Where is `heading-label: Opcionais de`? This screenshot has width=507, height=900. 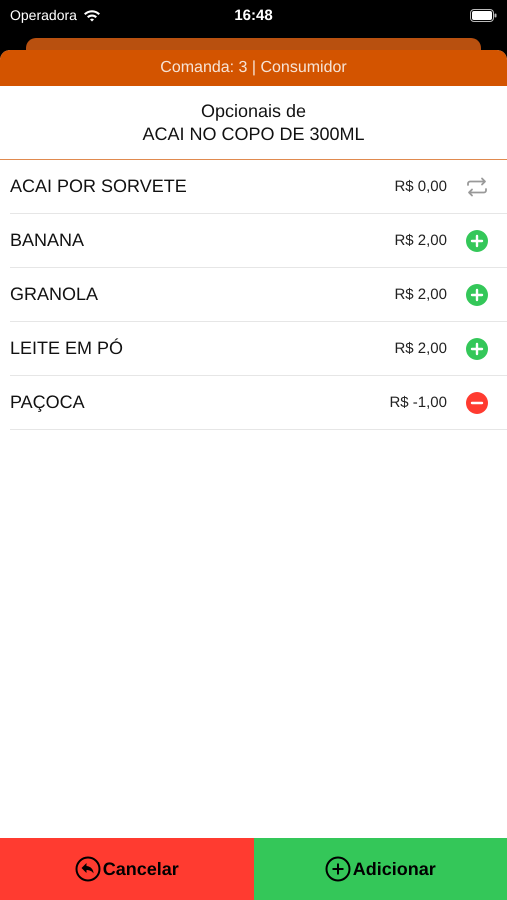
heading-label: Opcionais de is located at coordinates (253, 111).